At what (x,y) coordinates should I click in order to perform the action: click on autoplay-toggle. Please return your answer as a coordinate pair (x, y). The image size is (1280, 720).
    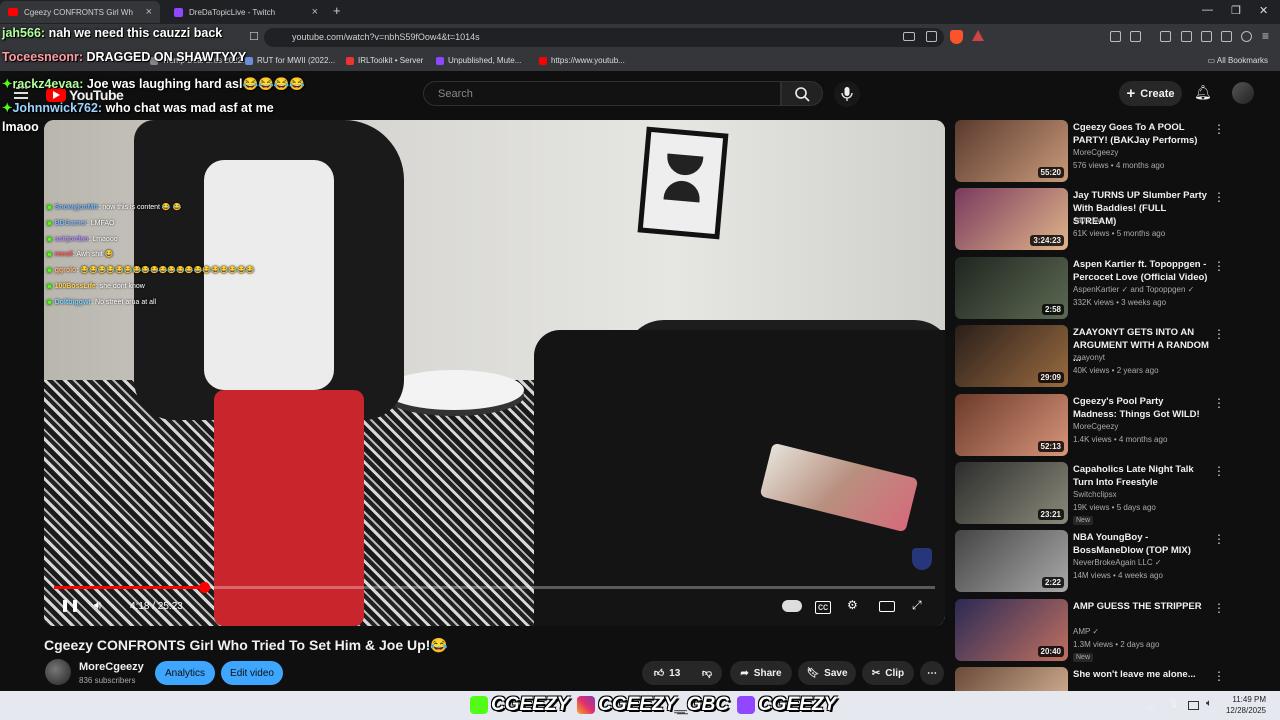
    Looking at the image, I should click on (792, 606).